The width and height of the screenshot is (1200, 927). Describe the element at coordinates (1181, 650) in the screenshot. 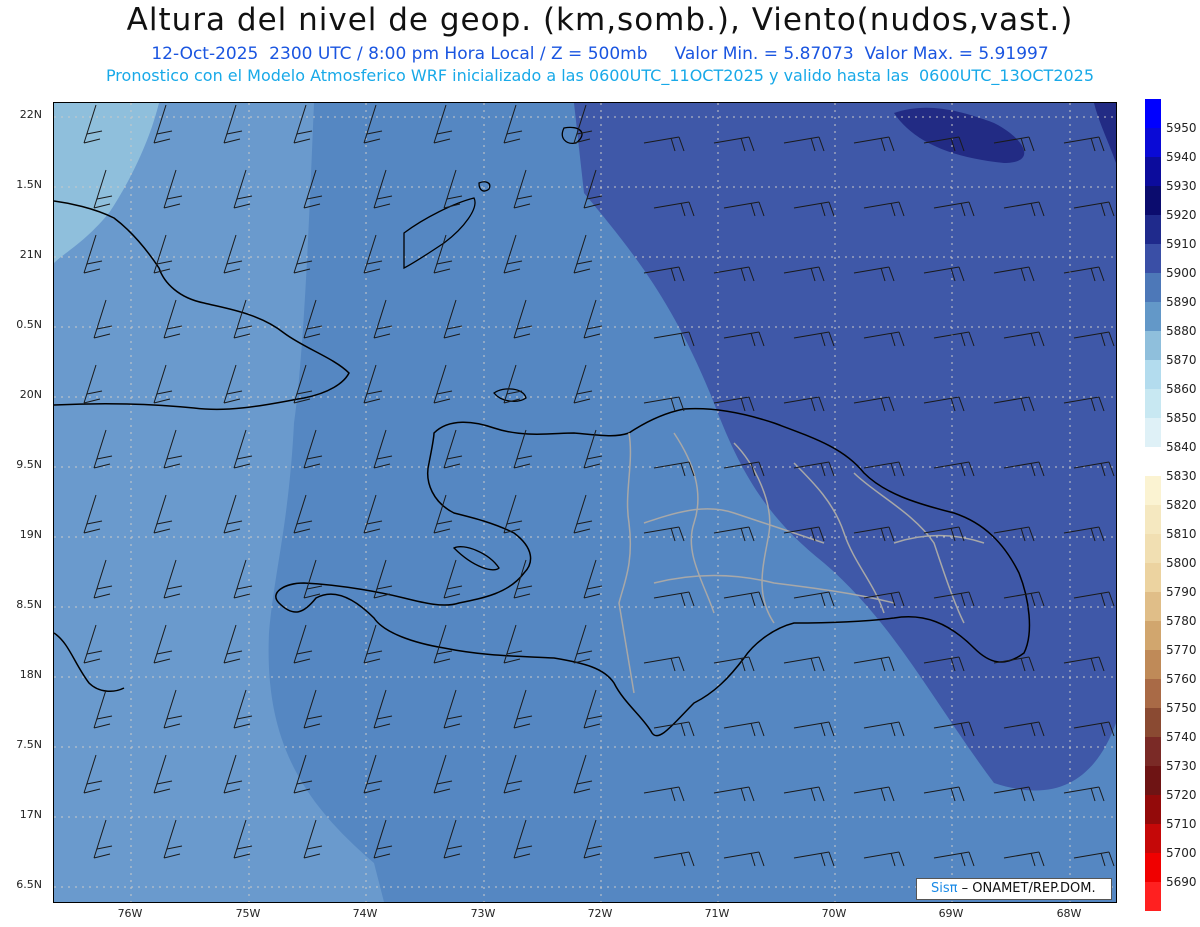

I see `legend-label: 5770` at that location.